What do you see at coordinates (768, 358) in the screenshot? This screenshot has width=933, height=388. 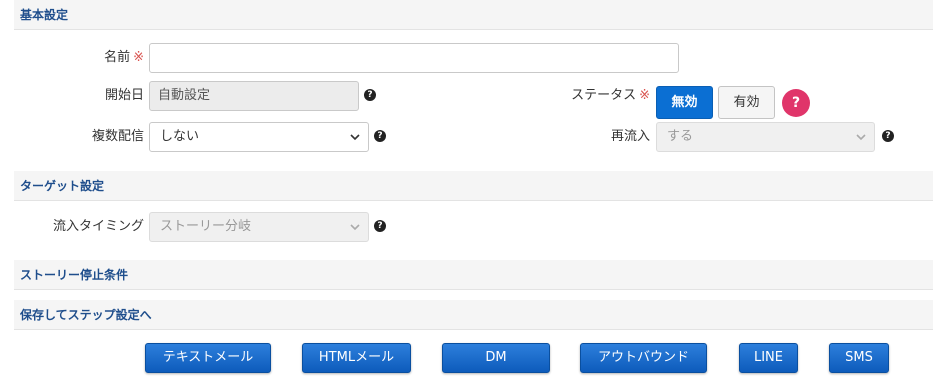 I see `line-button: LINE` at bounding box center [768, 358].